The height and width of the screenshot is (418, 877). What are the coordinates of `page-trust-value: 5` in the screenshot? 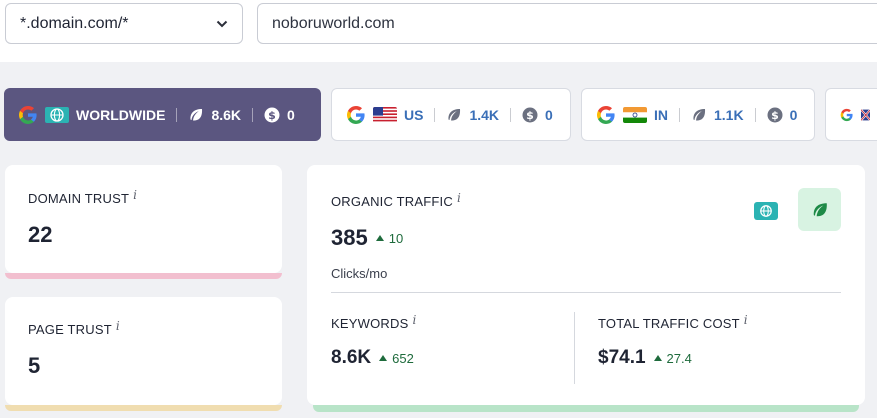 It's located at (34, 365).